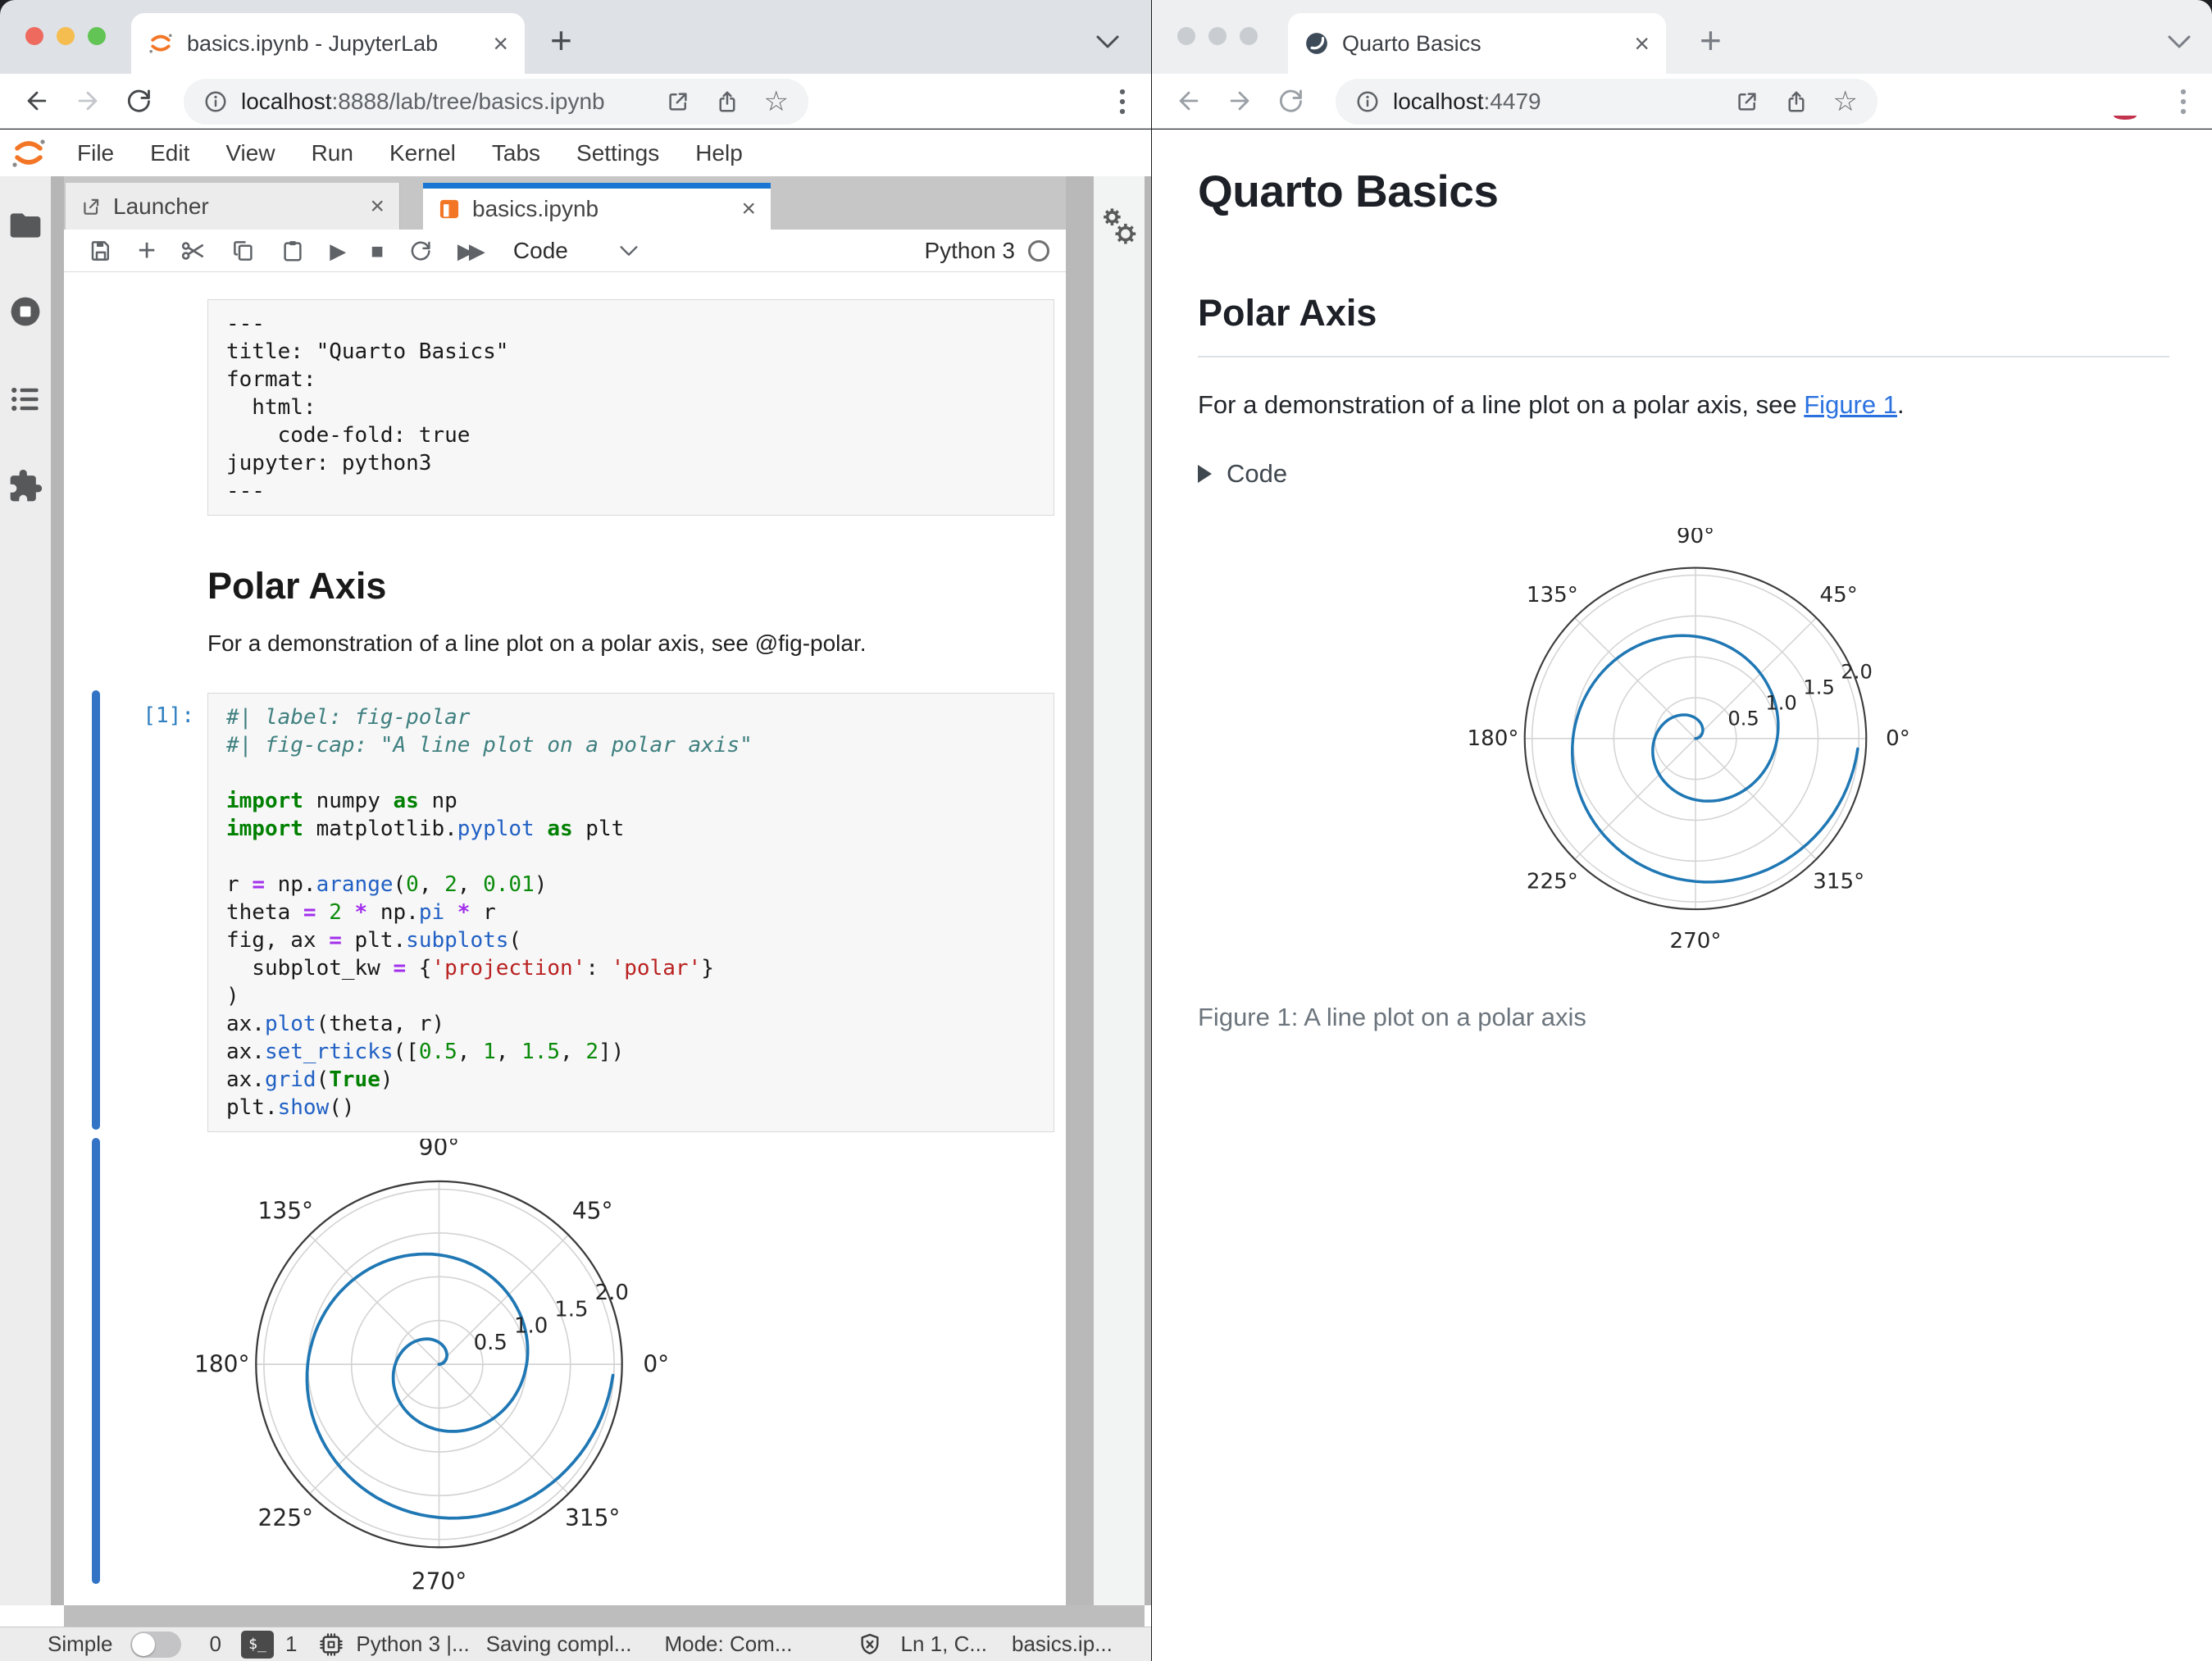 Image resolution: width=2212 pixels, height=1661 pixels. I want to click on kernel-name: Python 3, so click(969, 251).